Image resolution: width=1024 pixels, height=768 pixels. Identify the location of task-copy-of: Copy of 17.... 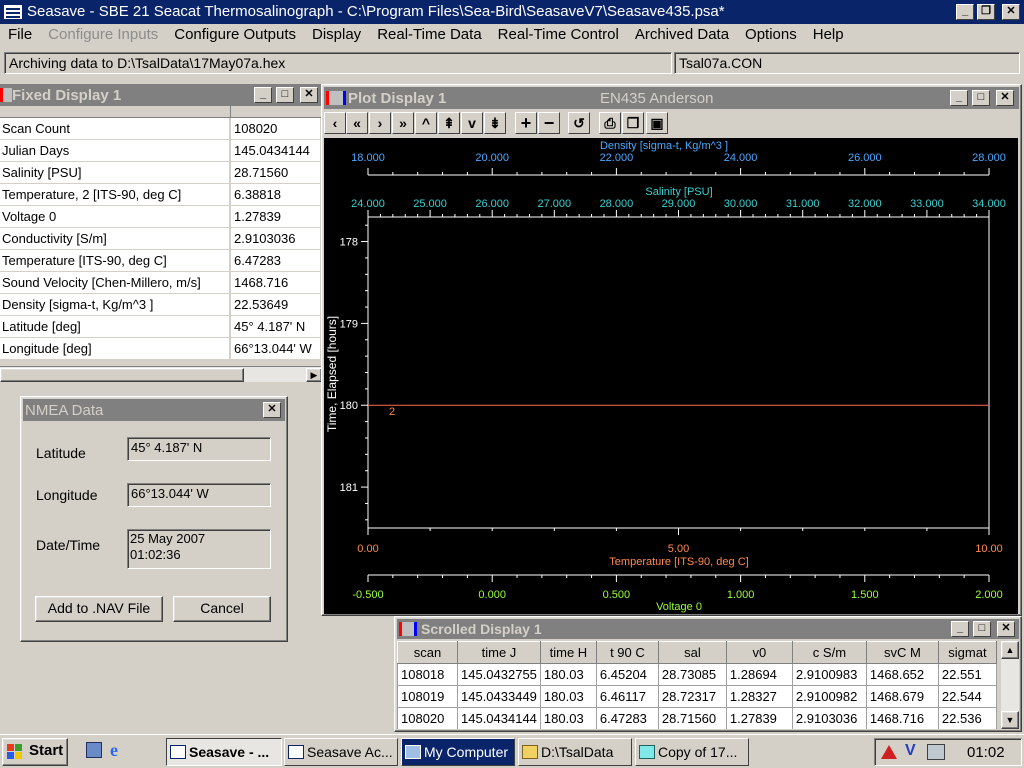
(692, 752).